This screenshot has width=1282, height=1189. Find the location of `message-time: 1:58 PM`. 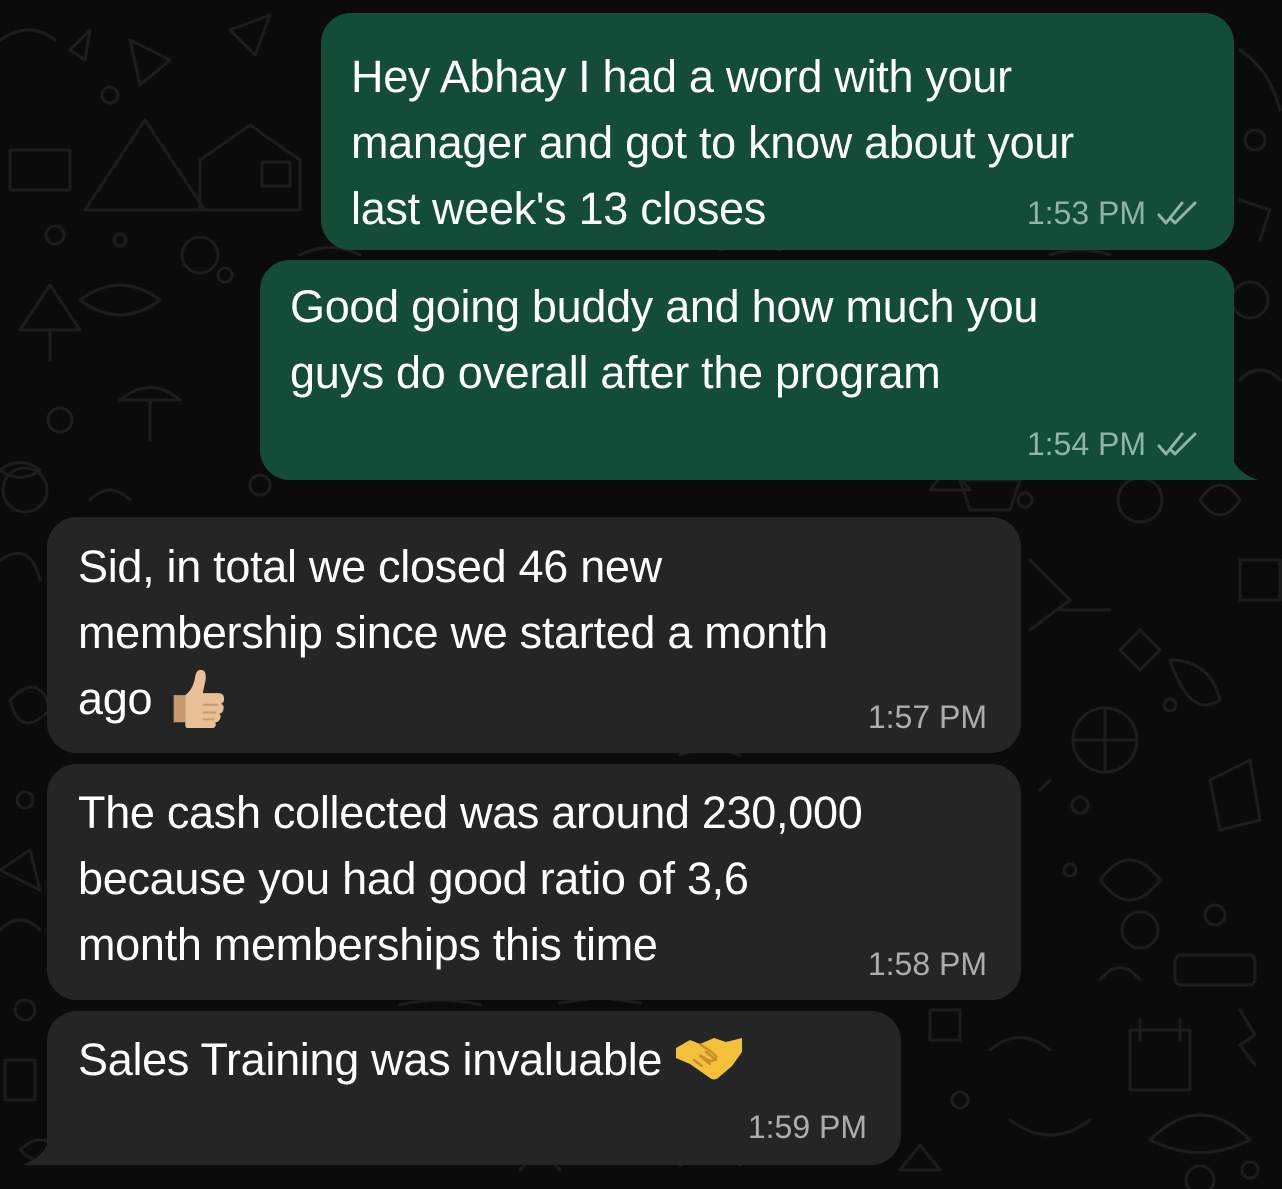

message-time: 1:58 PM is located at coordinates (927, 964).